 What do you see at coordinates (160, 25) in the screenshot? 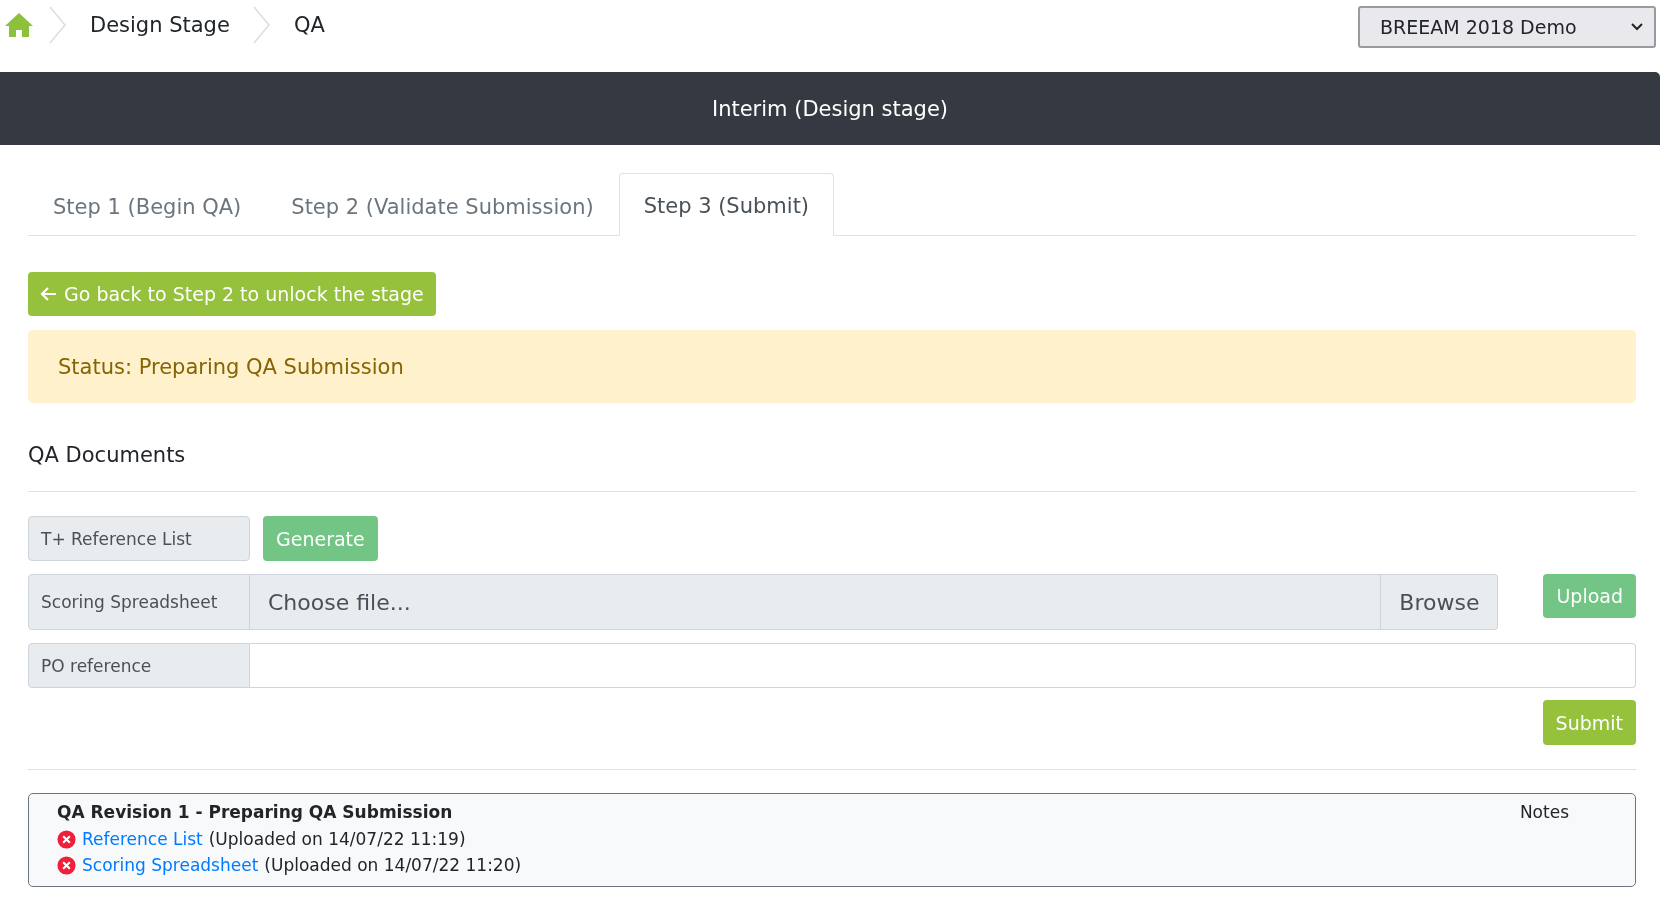
I see `breadcrumb-link: Design Stage` at bounding box center [160, 25].